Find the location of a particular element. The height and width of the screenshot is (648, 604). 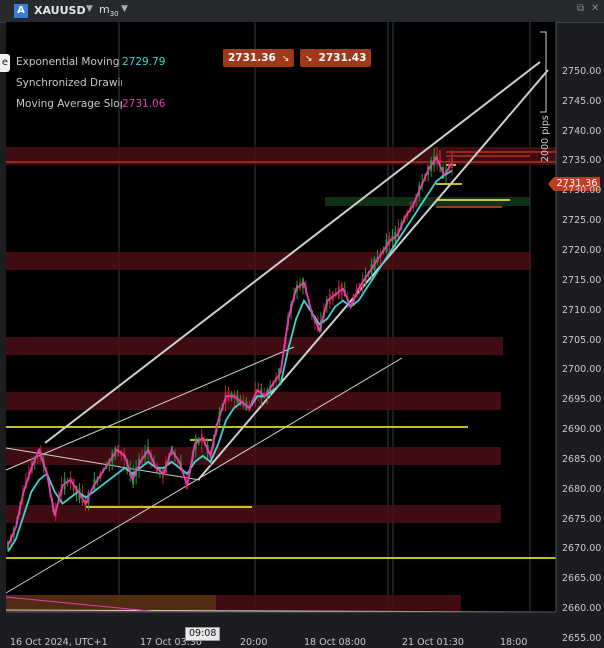

legend-value: 2731.06 is located at coordinates (144, 104).